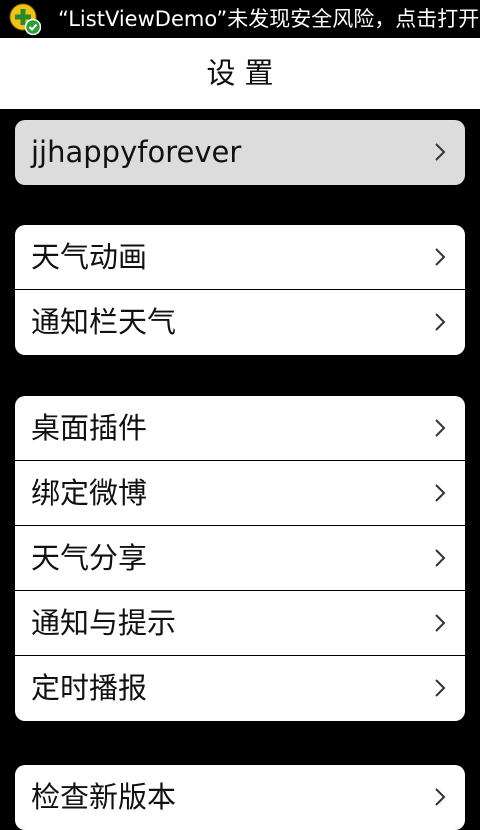 This screenshot has width=480, height=830. Describe the element at coordinates (240, 688) in the screenshot. I see `settings-item-scheduled-broadcast: 定时播报` at that location.